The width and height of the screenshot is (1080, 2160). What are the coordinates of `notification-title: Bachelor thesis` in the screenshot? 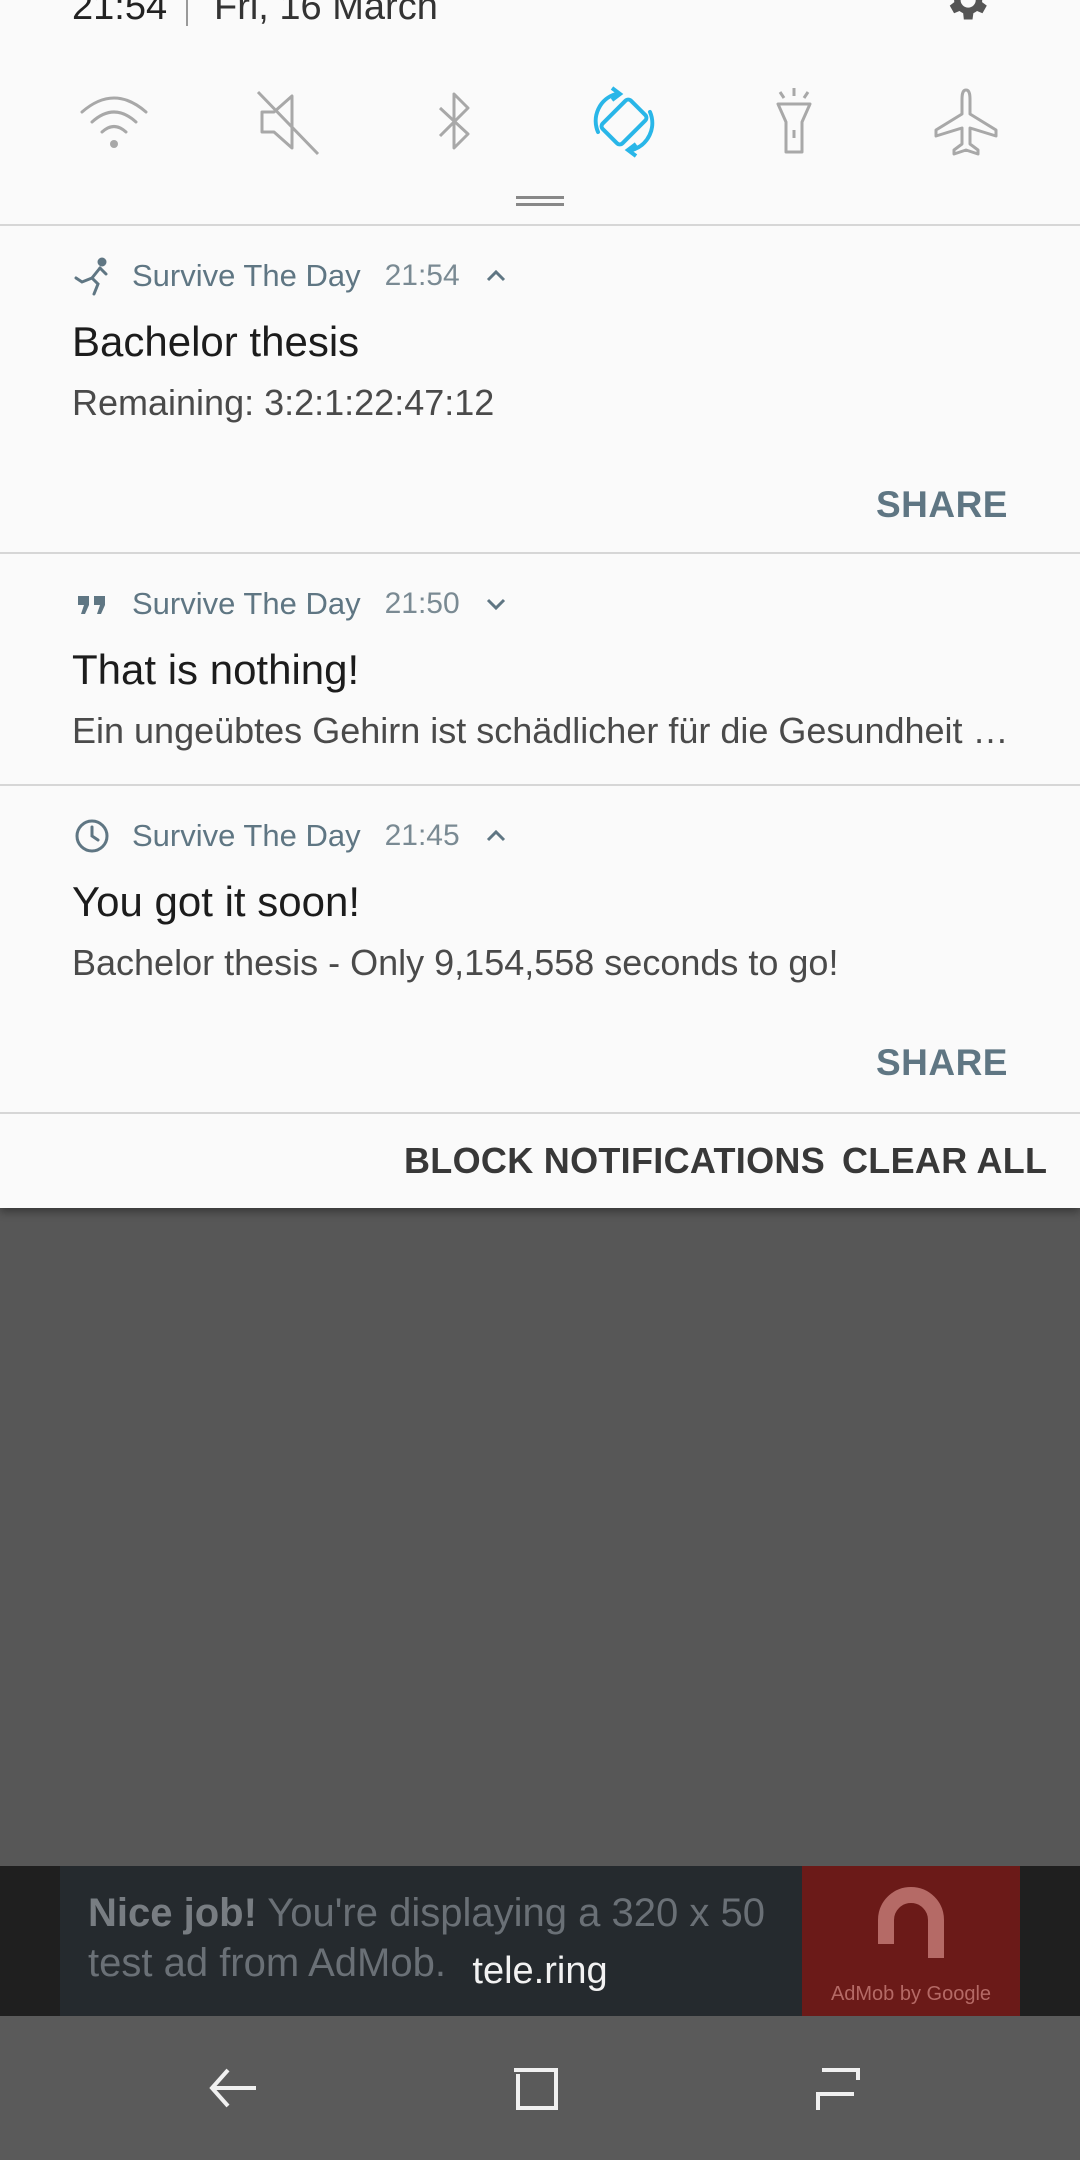 It's located at (216, 341).